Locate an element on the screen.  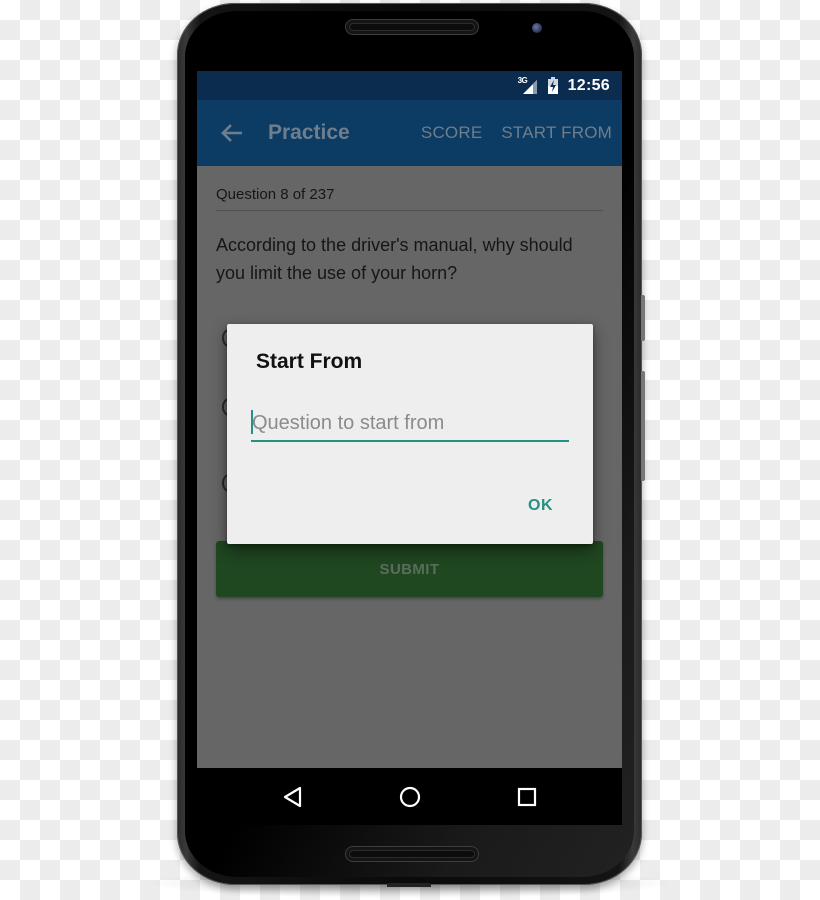
arrow-left-icon is located at coordinates (231, 133).